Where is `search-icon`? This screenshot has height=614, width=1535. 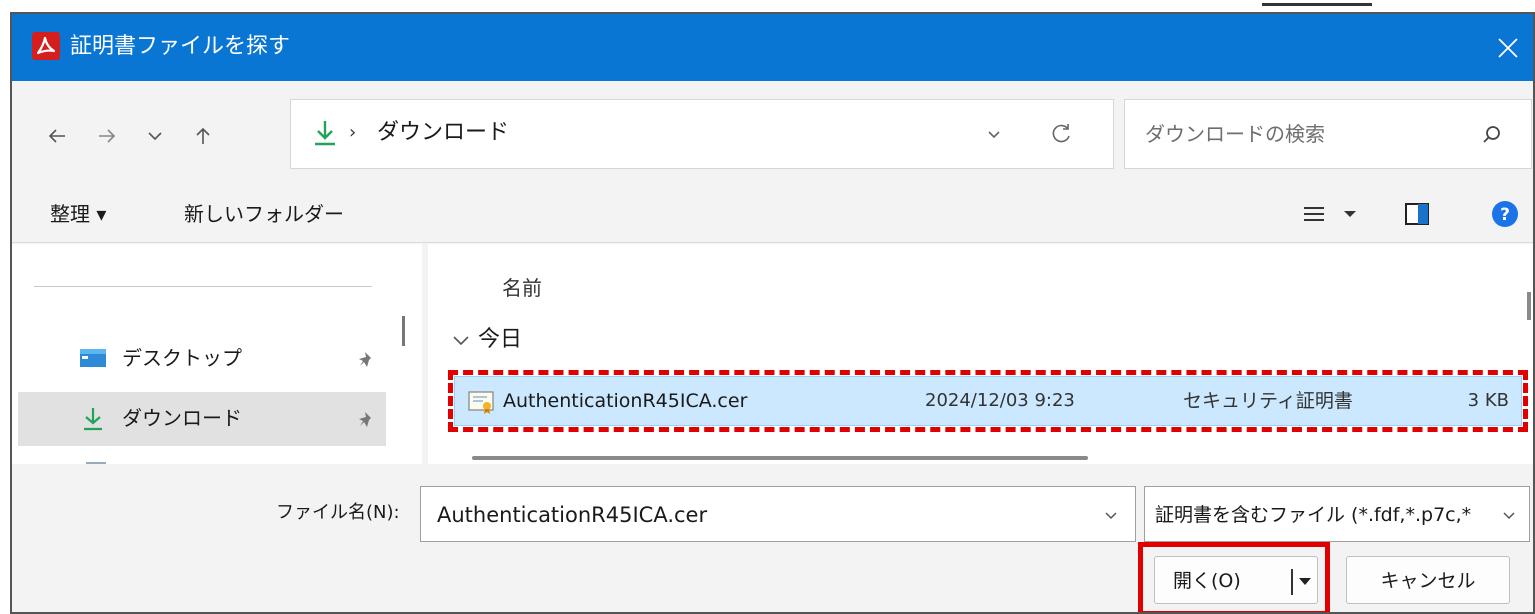
search-icon is located at coordinates (1492, 135).